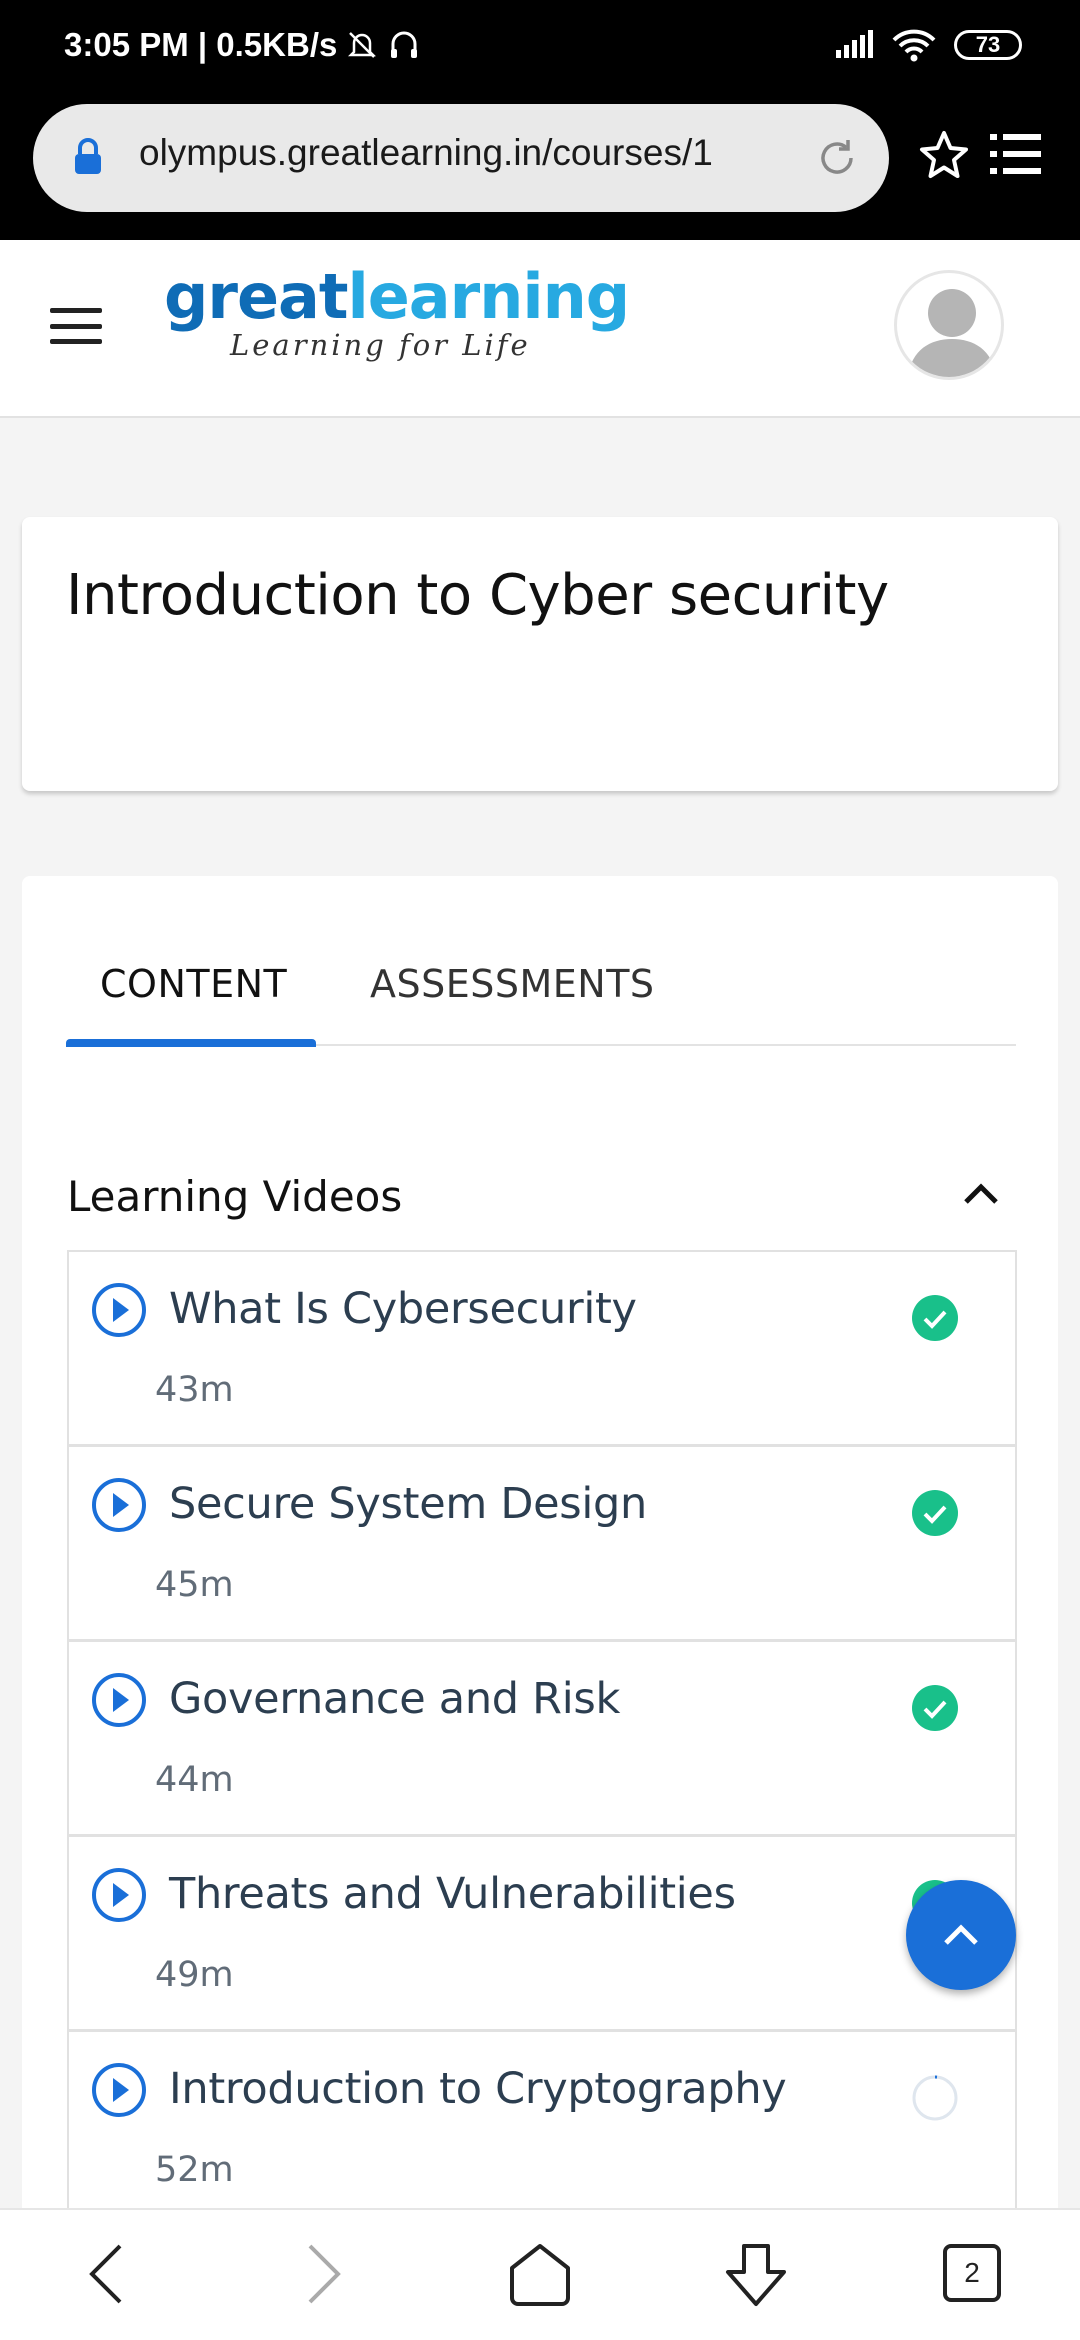 This screenshot has width=1080, height=2340. I want to click on reload-icon, so click(837, 158).